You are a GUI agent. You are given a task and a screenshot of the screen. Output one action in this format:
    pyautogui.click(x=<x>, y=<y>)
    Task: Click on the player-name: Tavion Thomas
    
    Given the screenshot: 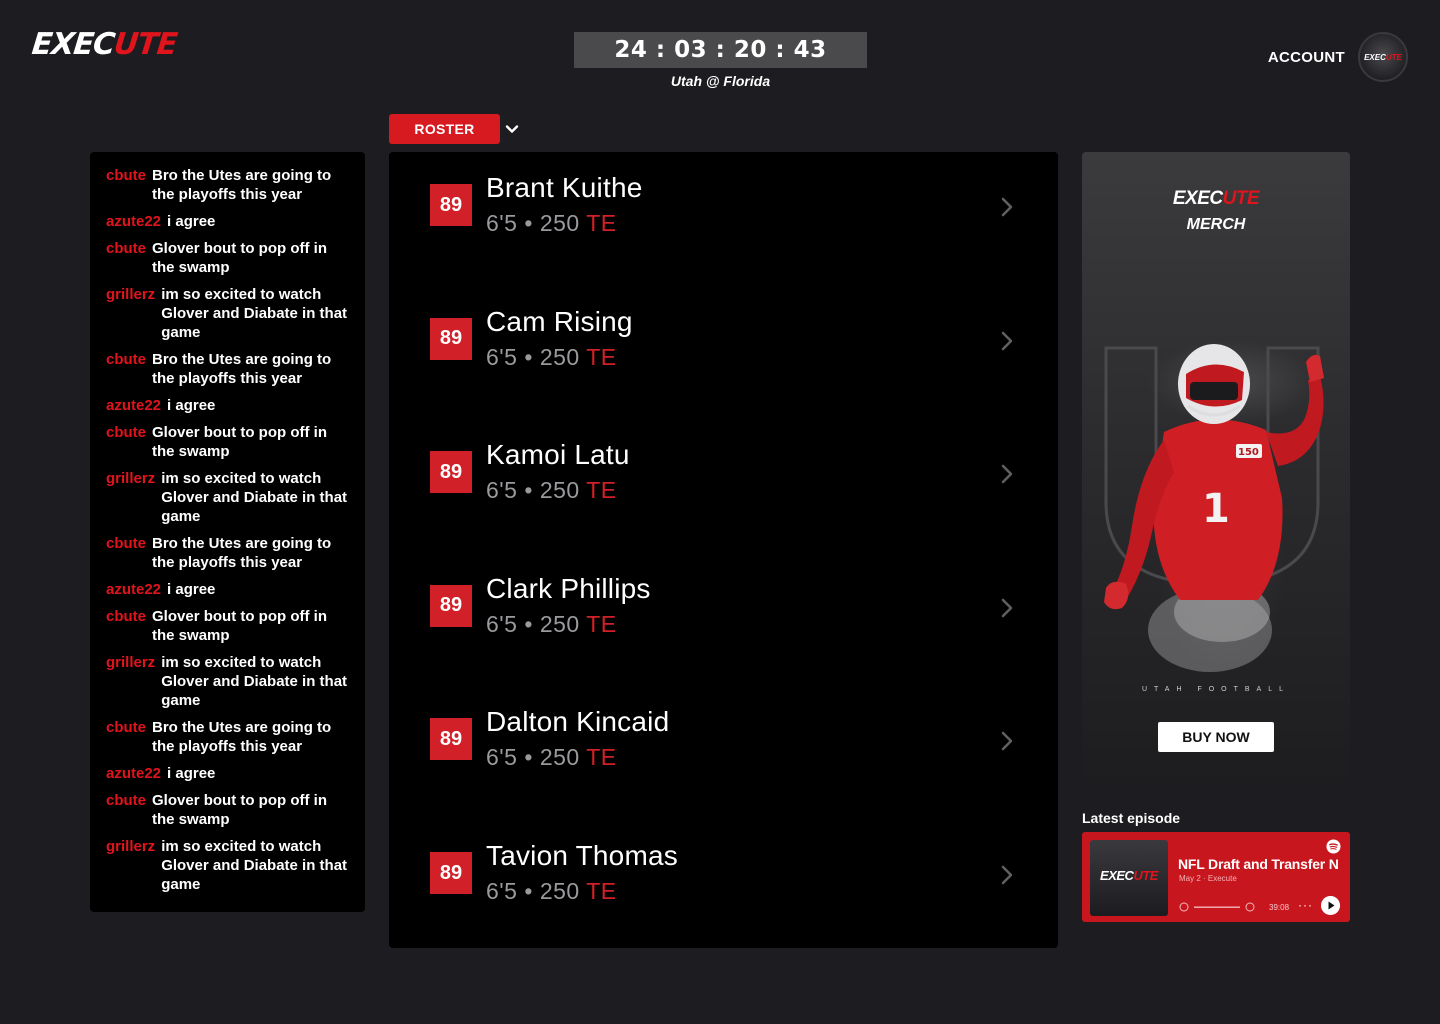 What is the action you would take?
    pyautogui.click(x=582, y=856)
    